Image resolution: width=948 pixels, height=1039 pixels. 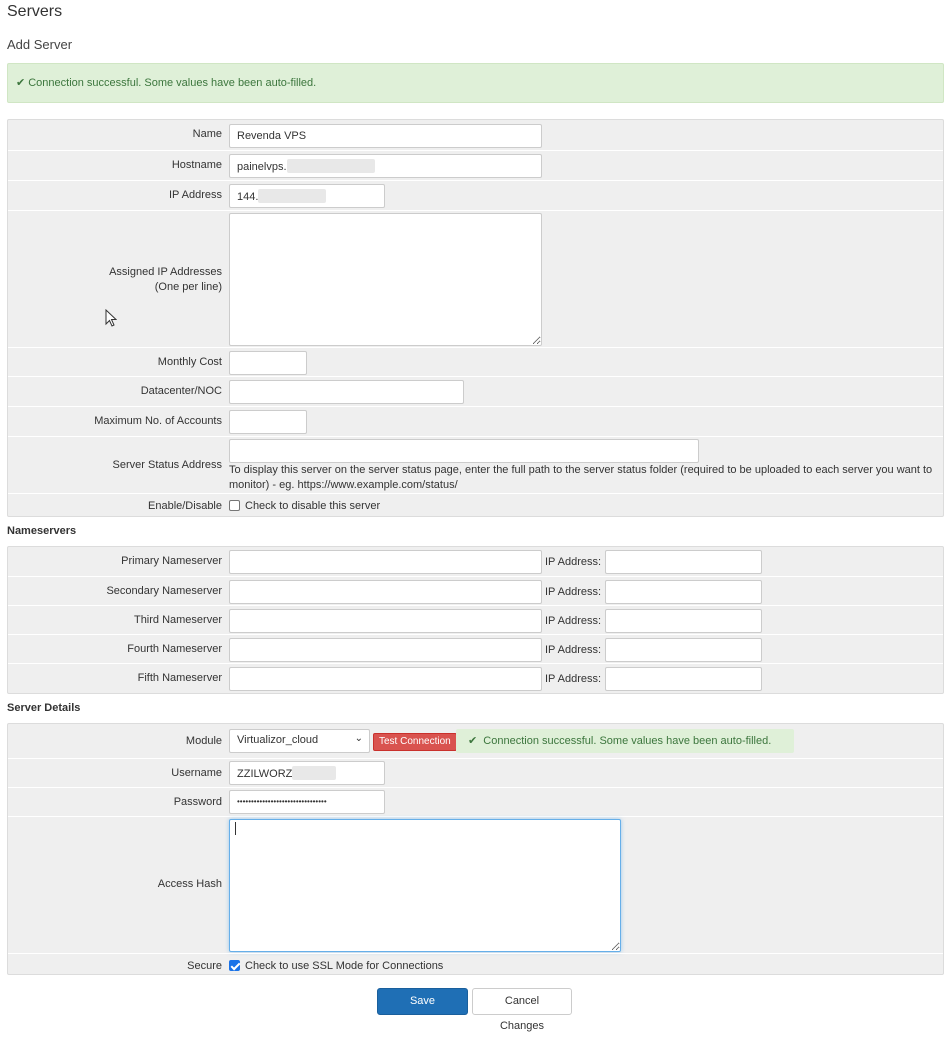 What do you see at coordinates (204, 966) in the screenshot?
I see `secure-label: Secure` at bounding box center [204, 966].